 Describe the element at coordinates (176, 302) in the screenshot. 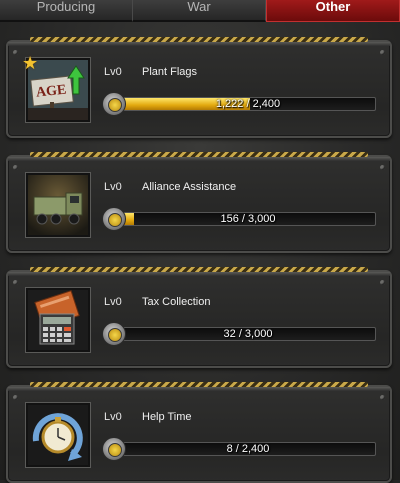

I see `task-title: Tax Collection` at that location.